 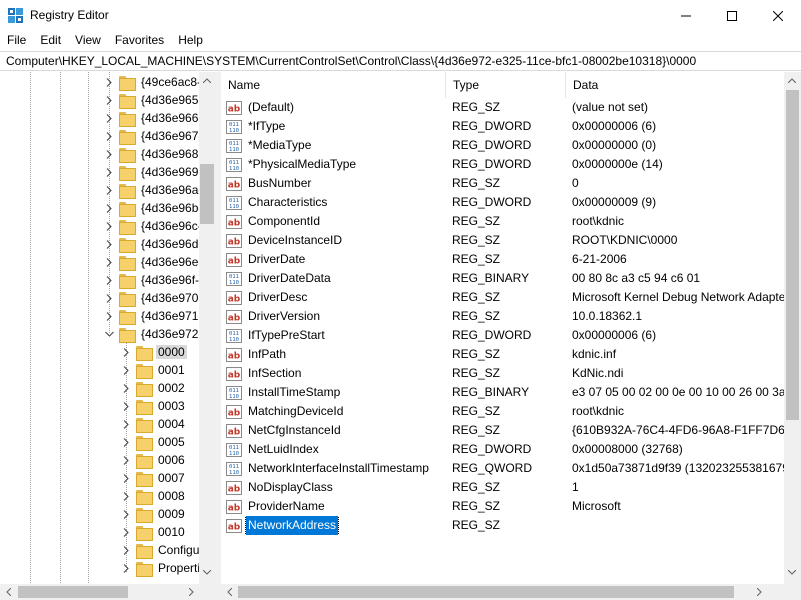 What do you see at coordinates (154, 244) in the screenshot?
I see `tree-item: {4d36e96d-` at bounding box center [154, 244].